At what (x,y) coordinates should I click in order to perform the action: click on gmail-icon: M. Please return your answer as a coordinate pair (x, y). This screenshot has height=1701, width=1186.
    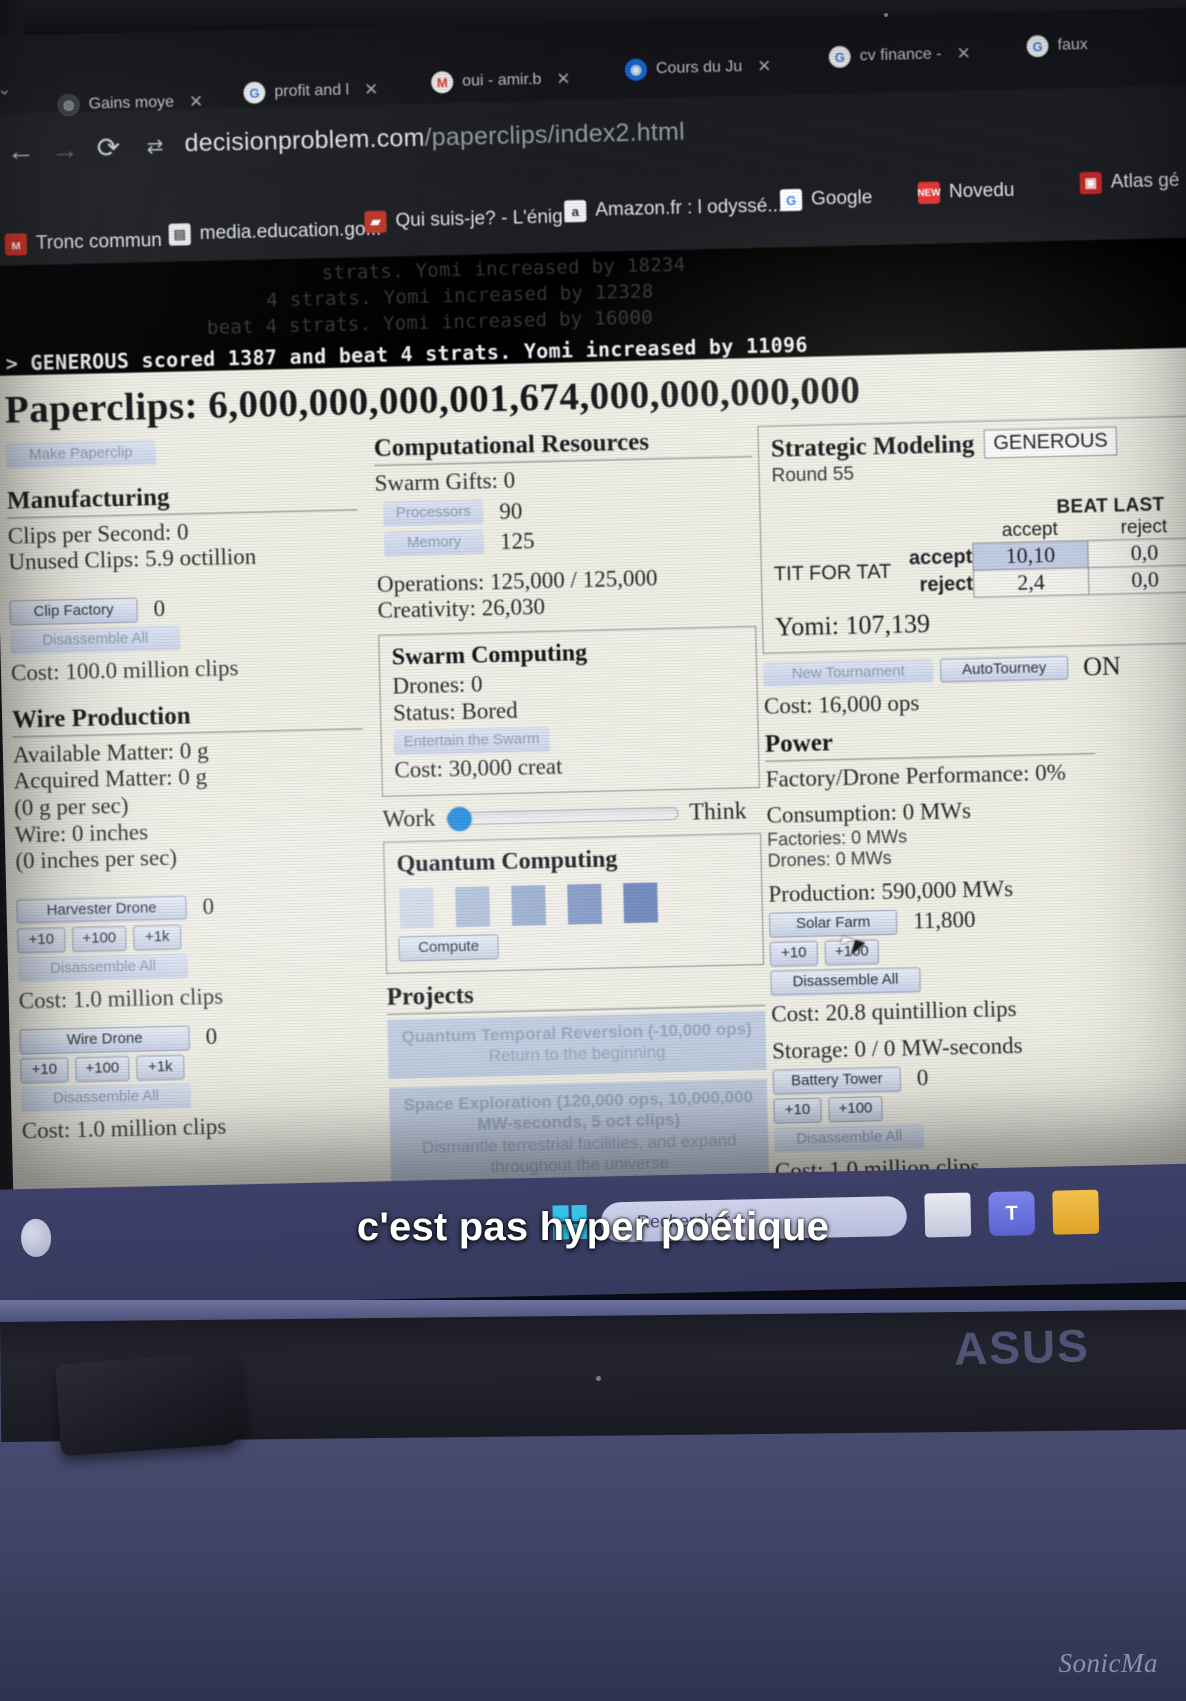
    Looking at the image, I should click on (442, 82).